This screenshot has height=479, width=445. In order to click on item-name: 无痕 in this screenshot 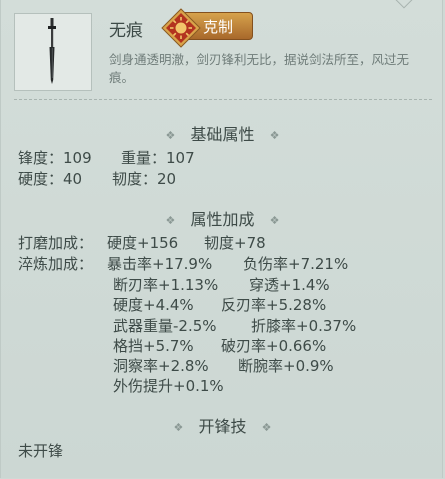, I will do `click(126, 31)`.